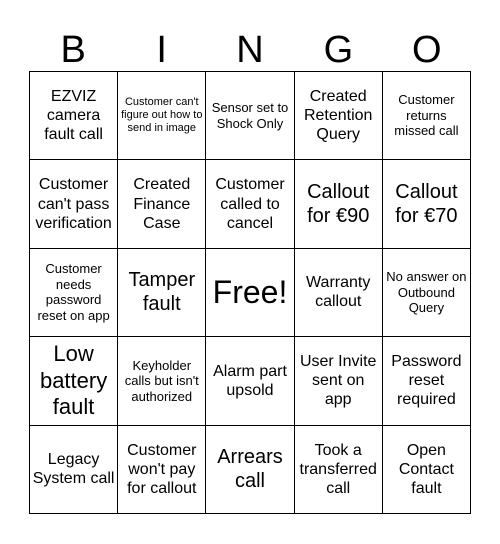 The width and height of the screenshot is (500, 544). What do you see at coordinates (338, 469) in the screenshot?
I see `bingo-cell: Took a transferred call` at bounding box center [338, 469].